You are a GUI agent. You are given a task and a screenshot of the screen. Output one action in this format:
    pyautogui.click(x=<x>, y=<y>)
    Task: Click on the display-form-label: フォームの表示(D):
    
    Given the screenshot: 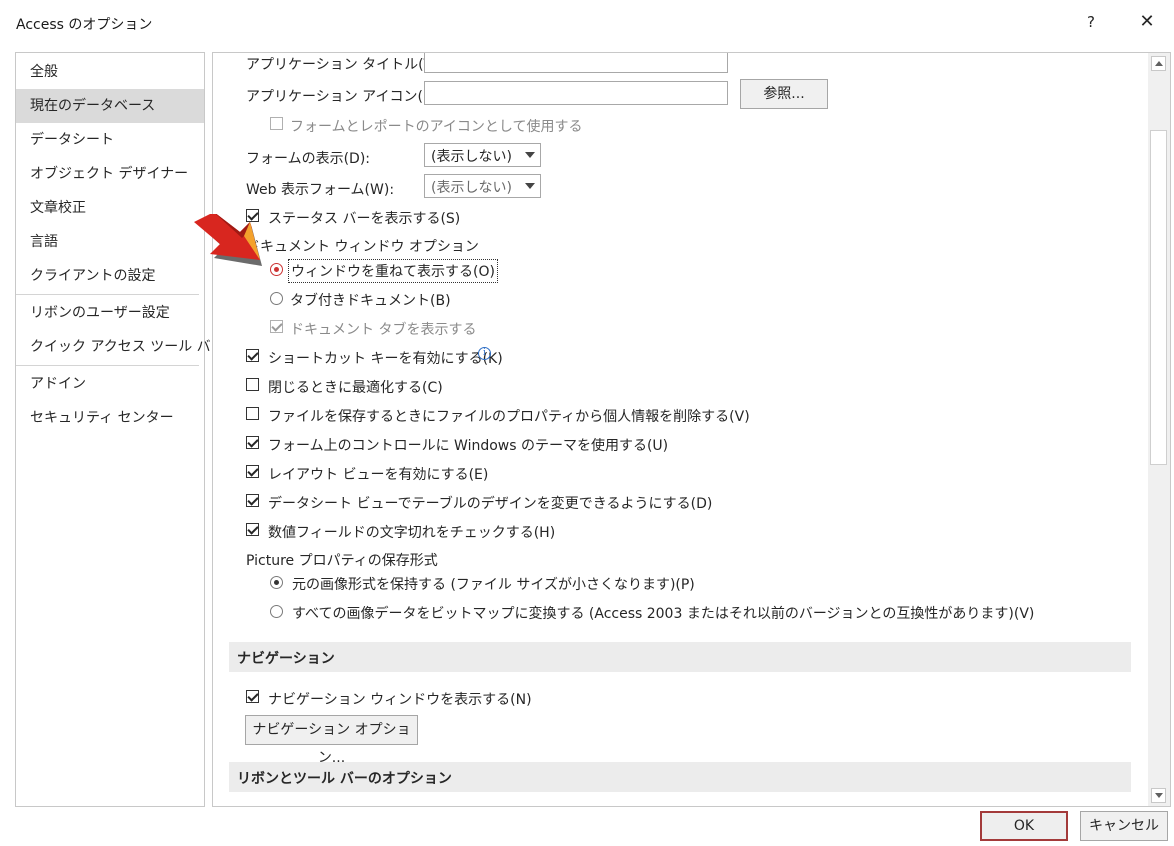 What is the action you would take?
    pyautogui.click(x=308, y=159)
    